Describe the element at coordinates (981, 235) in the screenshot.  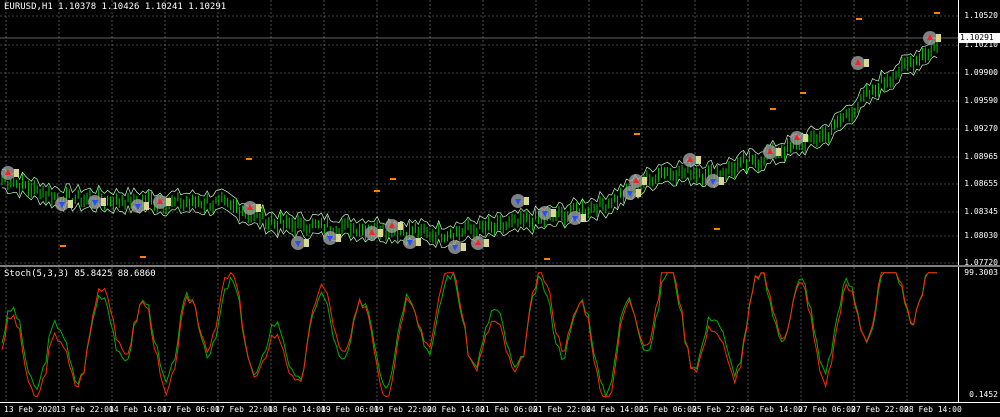
I see `price-tick: 1.08030` at that location.